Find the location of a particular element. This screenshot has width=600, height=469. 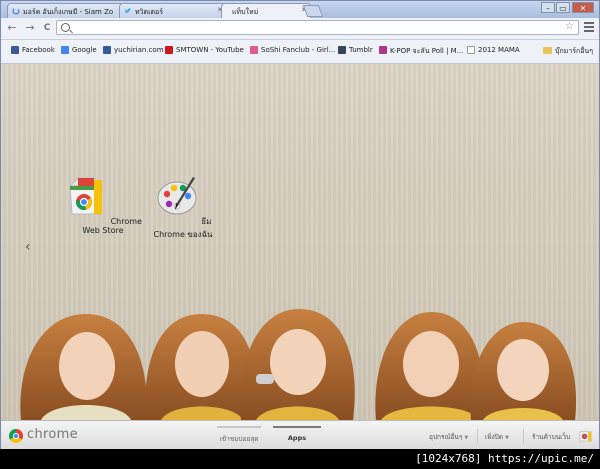

app-chrome-themes: ธีม Chrome ของฉัน is located at coordinates (183, 207).